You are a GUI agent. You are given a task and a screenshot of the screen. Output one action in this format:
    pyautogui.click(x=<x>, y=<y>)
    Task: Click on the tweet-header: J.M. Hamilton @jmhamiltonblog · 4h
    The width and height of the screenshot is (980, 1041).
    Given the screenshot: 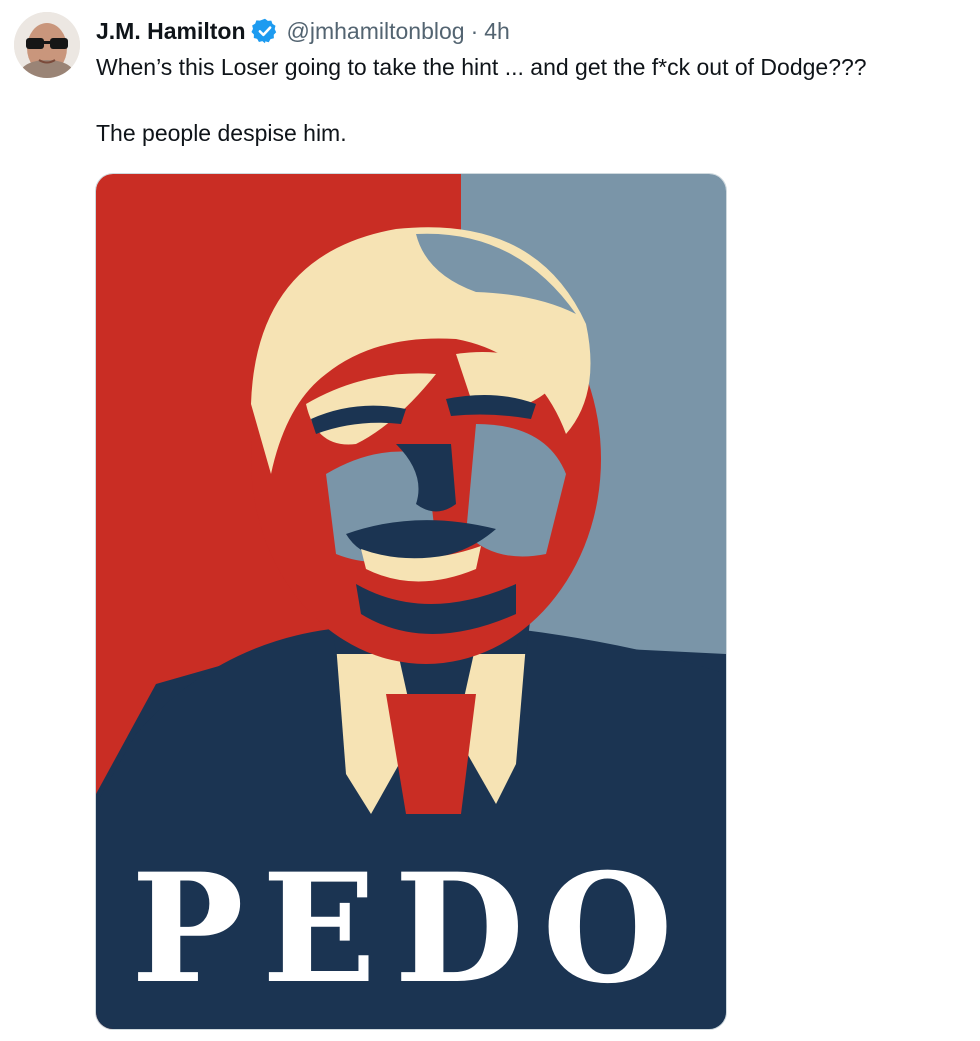 What is the action you would take?
    pyautogui.click(x=303, y=31)
    